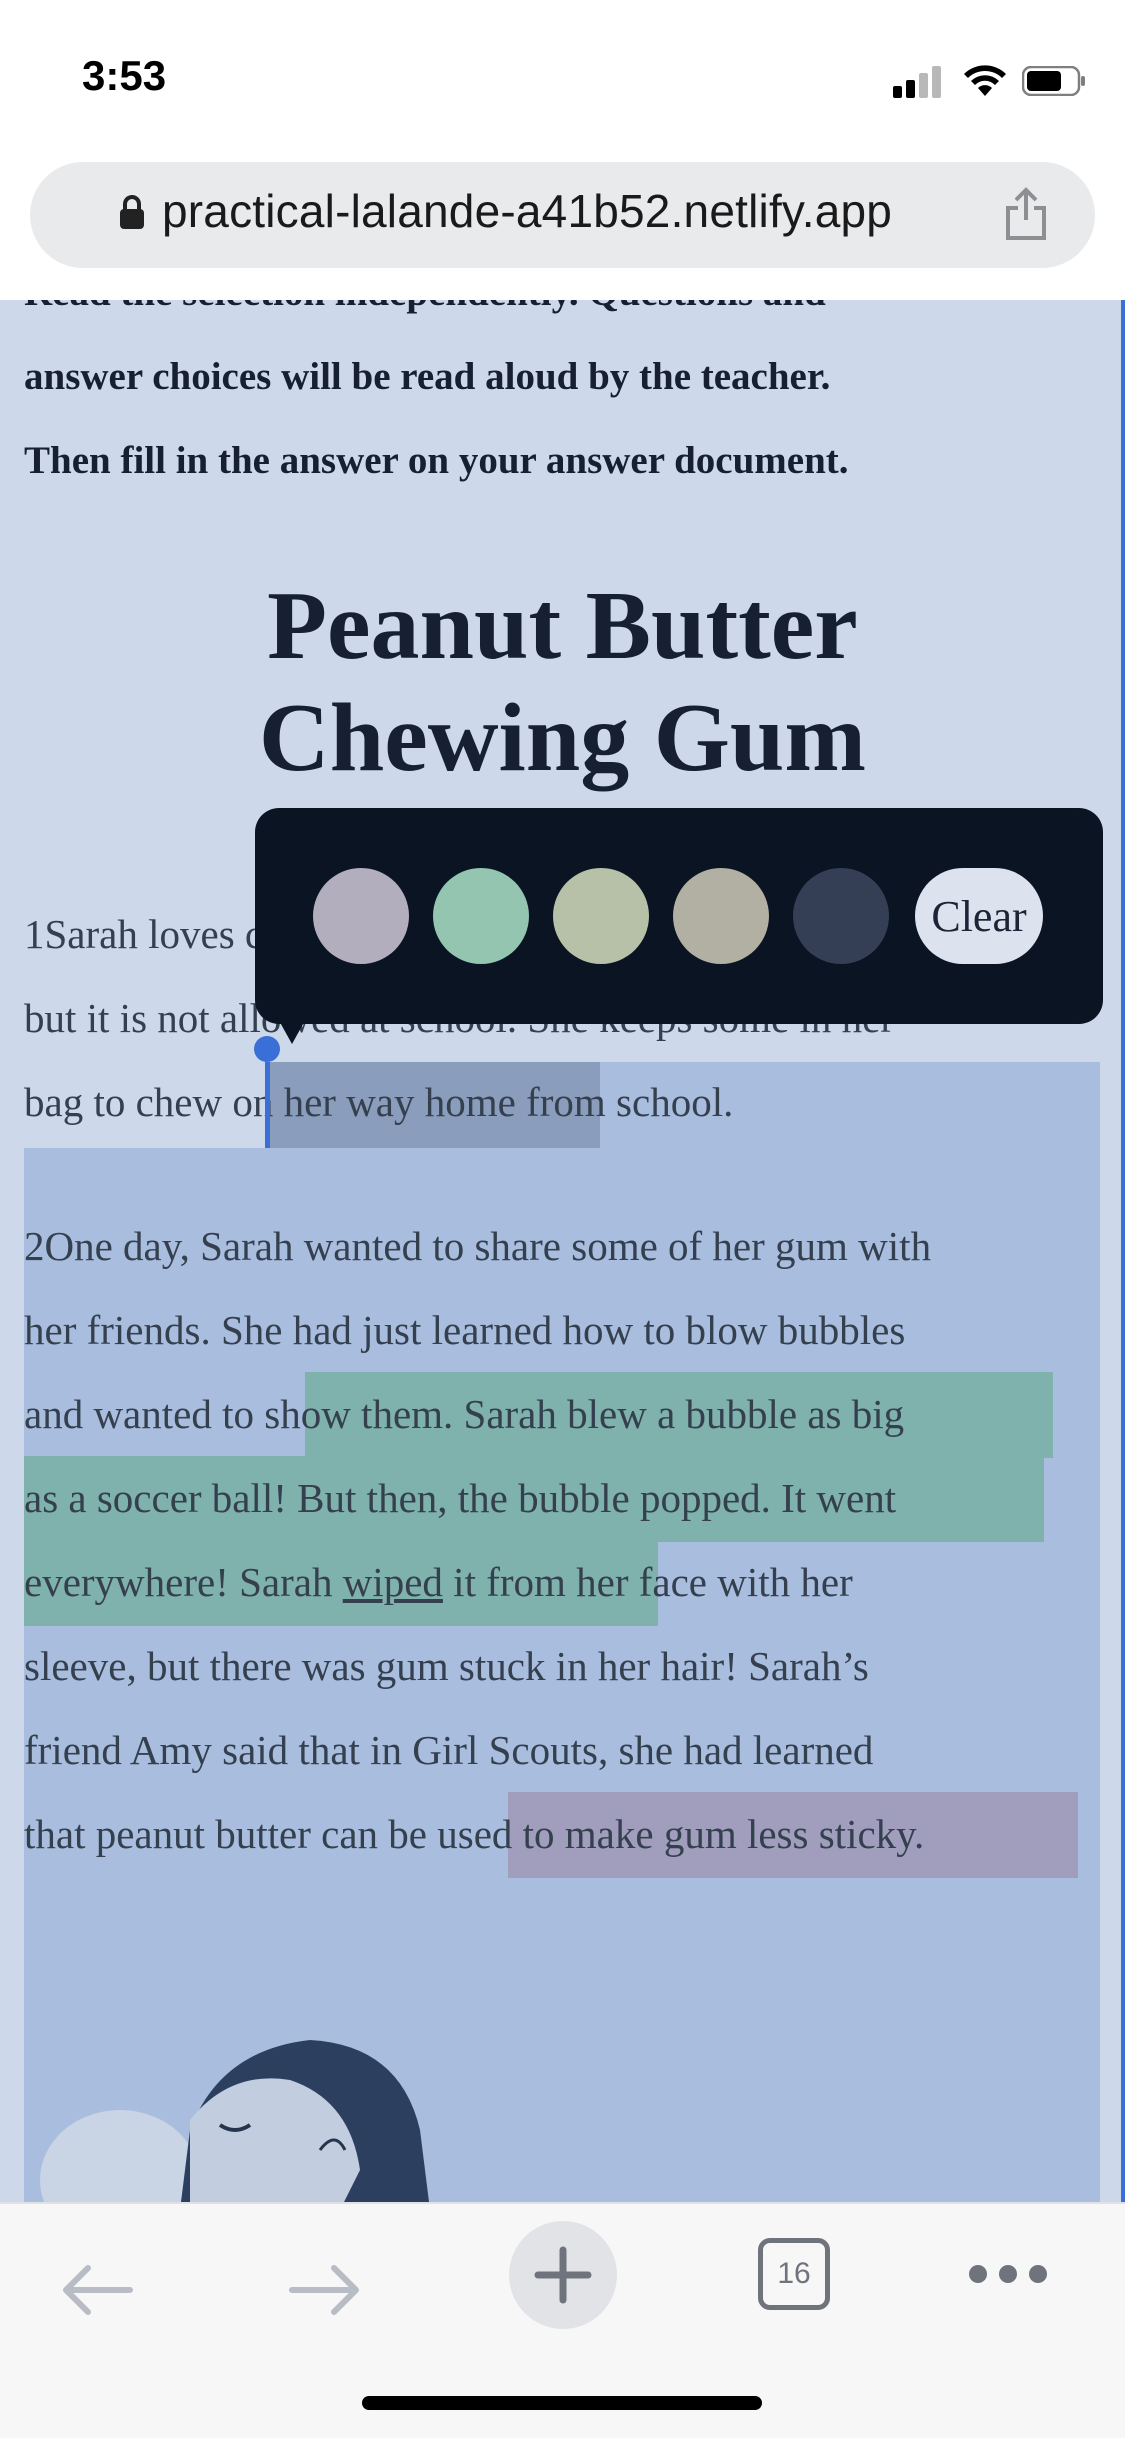 This screenshot has height=2438, width=1125. I want to click on page-title-line-2: Chewing Gum, so click(562, 738).